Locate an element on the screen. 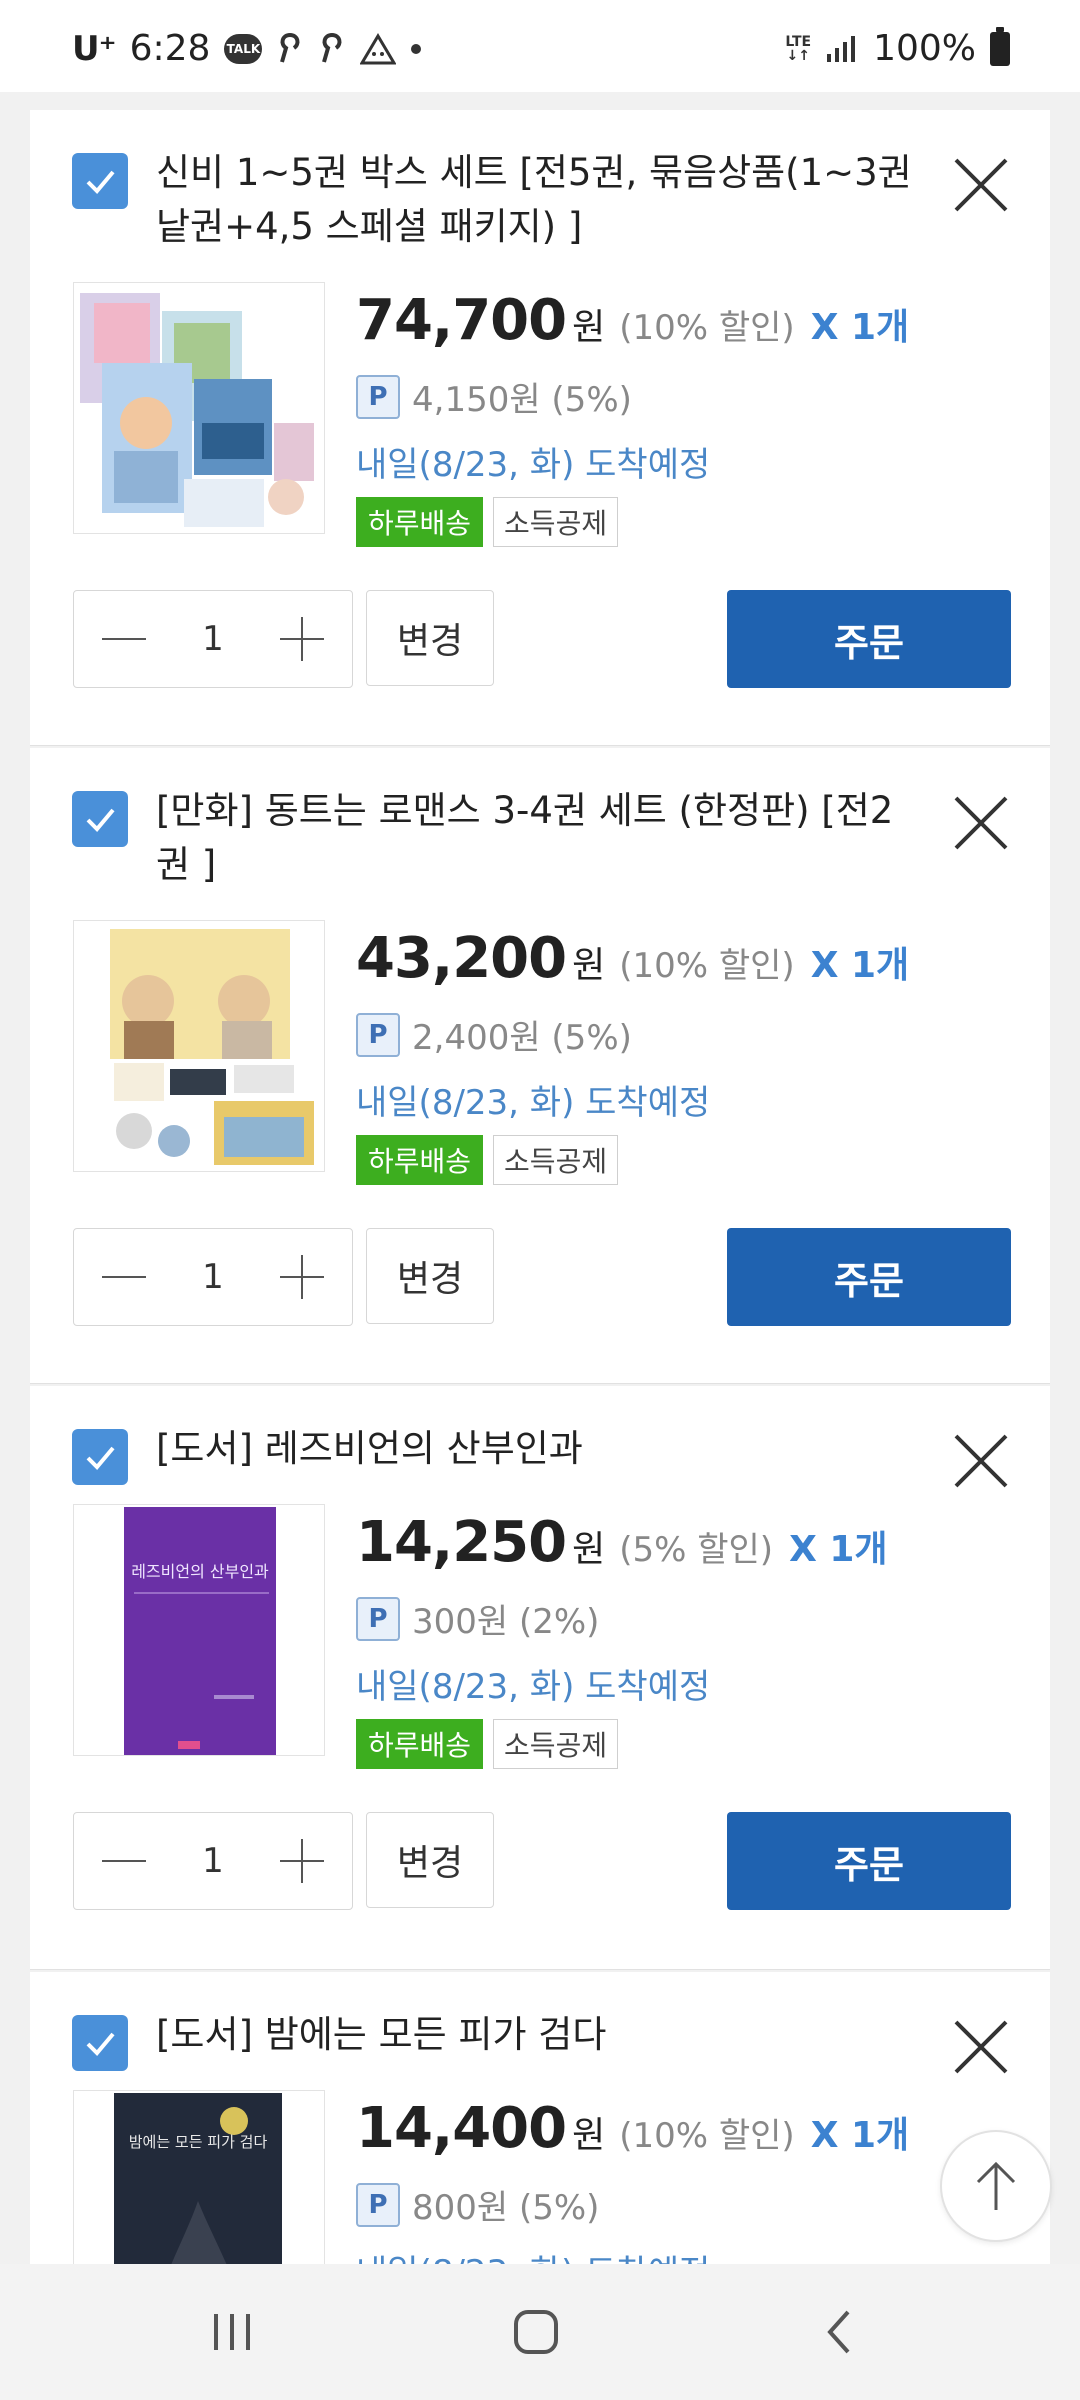  item-price: 14,250 is located at coordinates (461, 1542).